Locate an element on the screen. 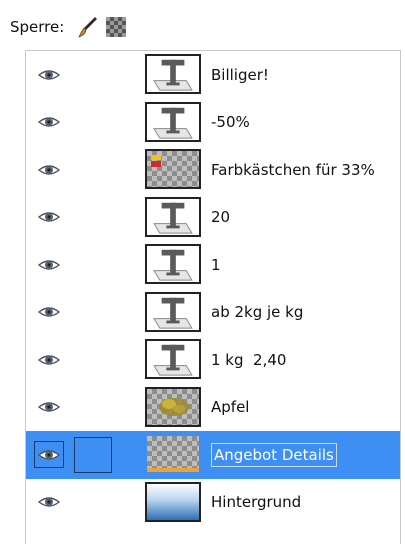  layer-name: Billiger! is located at coordinates (240, 75).